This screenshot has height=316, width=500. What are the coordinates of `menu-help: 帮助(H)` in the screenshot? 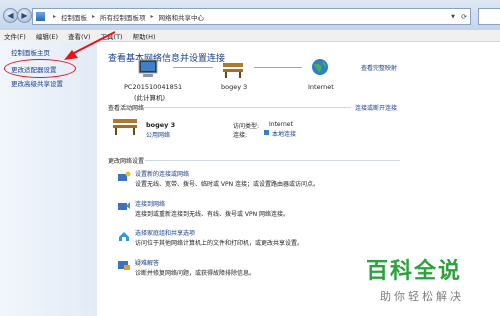 It's located at (144, 36).